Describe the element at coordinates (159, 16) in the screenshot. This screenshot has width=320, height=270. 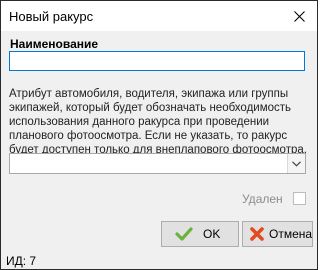
I see `title-bar: Новый ракурс` at that location.